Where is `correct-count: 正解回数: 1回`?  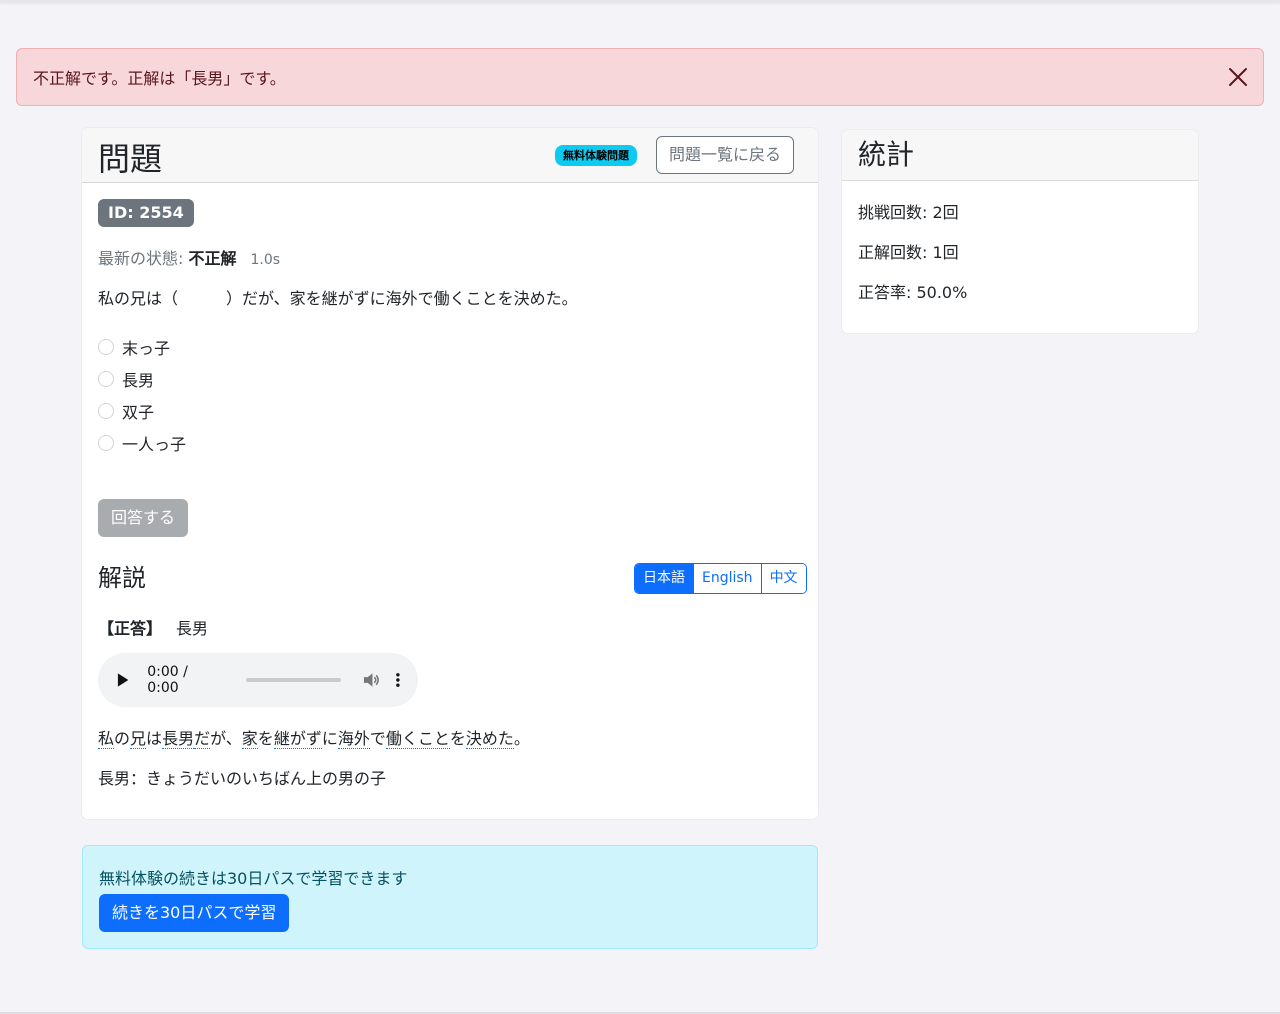
correct-count: 正解回数: 1回 is located at coordinates (908, 252).